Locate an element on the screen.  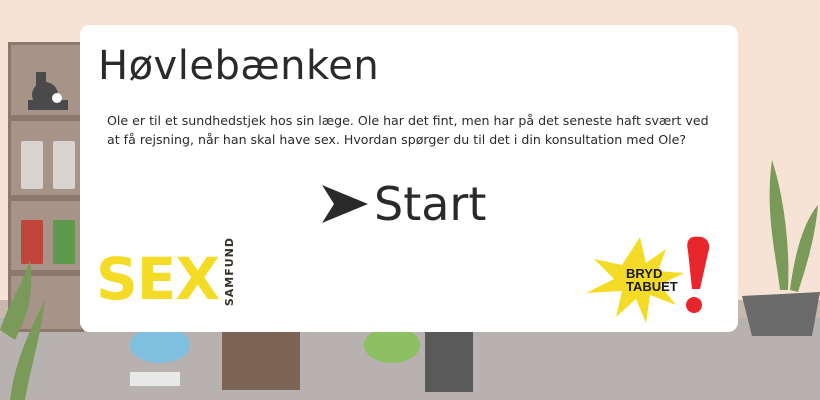
page-title: Høvlebænken is located at coordinates (239, 66).